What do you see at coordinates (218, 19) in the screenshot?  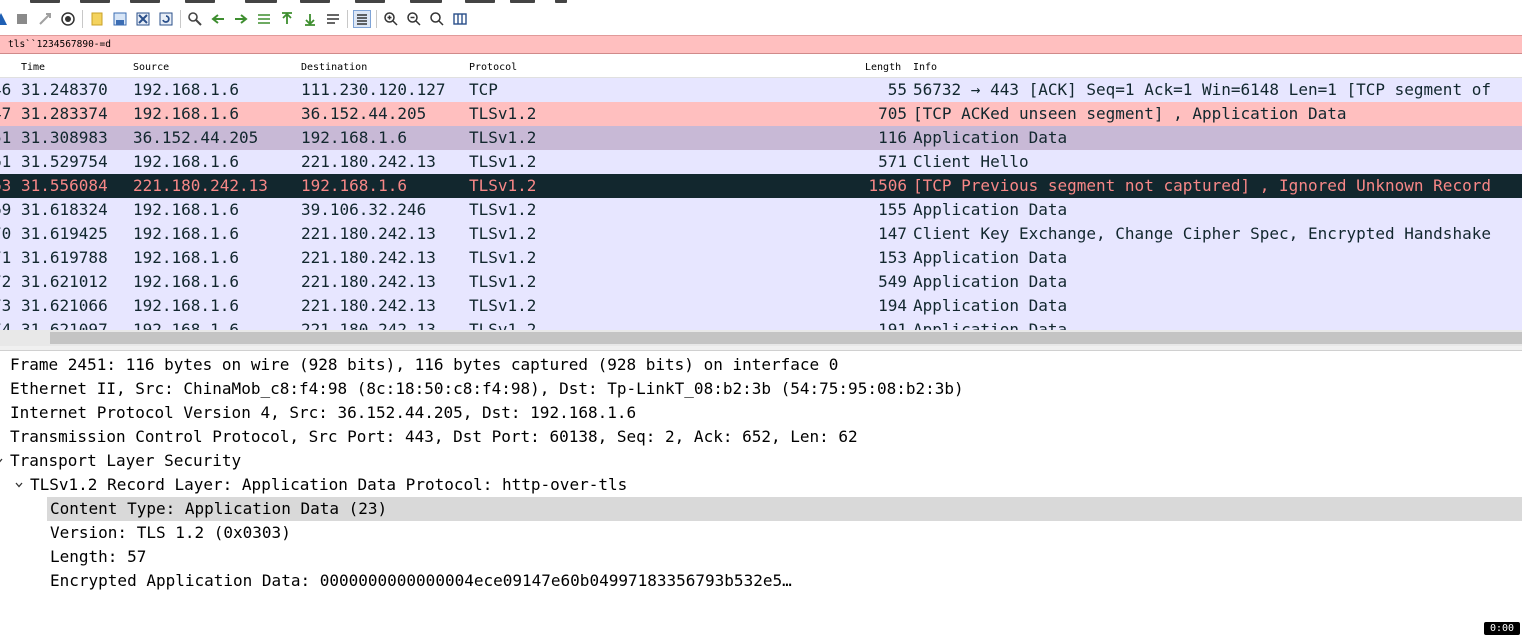 I see `back-icon` at bounding box center [218, 19].